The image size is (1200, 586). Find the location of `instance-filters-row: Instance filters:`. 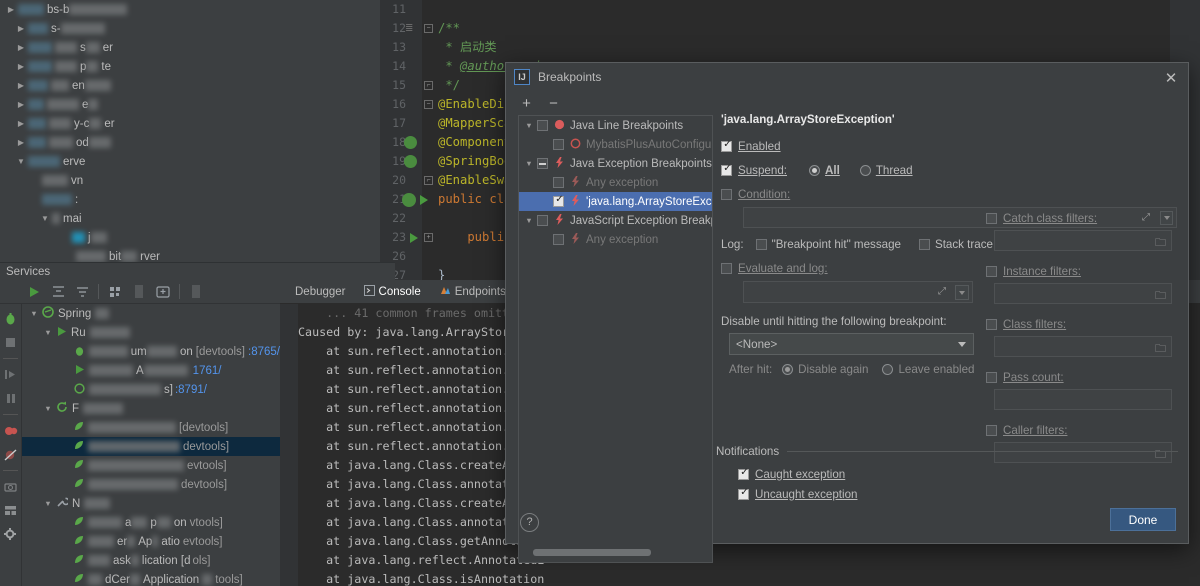

instance-filters-row: Instance filters: is located at coordinates (1081, 271).